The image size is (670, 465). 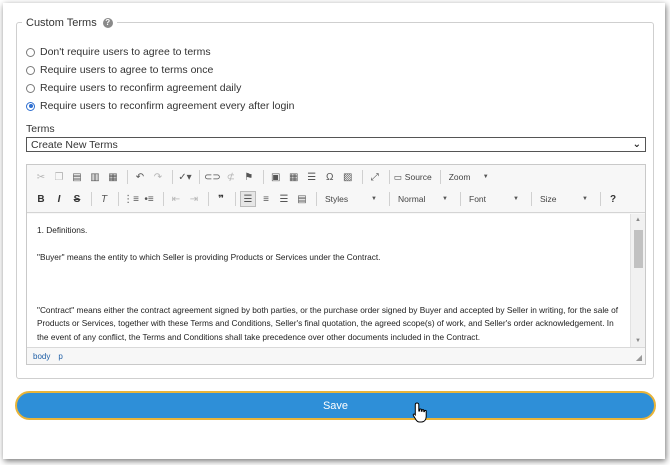 I want to click on styles-dropdown: Styles ▼, so click(x=351, y=199).